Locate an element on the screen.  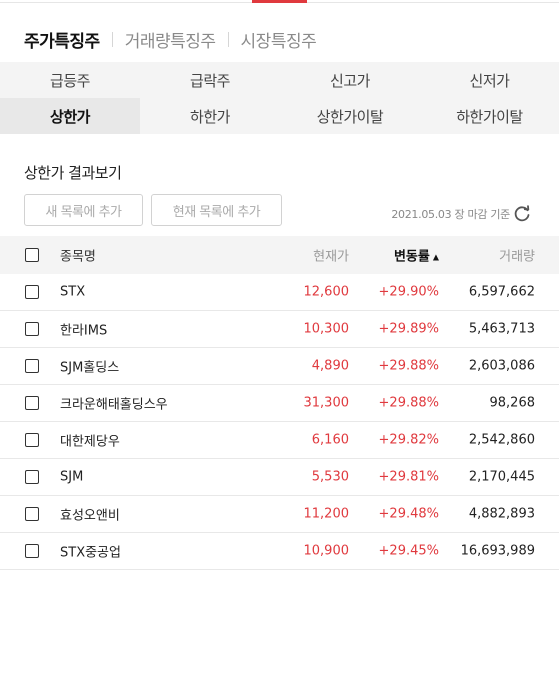
sub-tab-grid: 급등주 급락주 신고가 신저가 상한가 하한가 상한가이탈 하한가이탈 is located at coordinates (279, 98).